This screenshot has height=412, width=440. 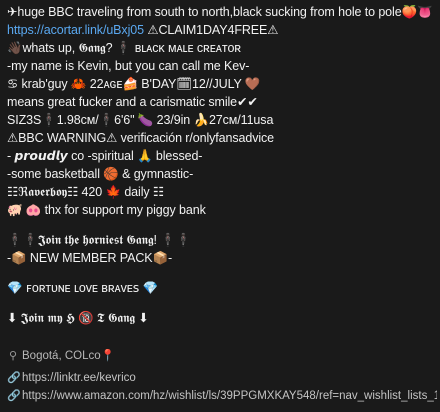 I want to click on bio-line-piggy: 🐖 🐽 thx for support my piggy bank, so click(x=106, y=210).